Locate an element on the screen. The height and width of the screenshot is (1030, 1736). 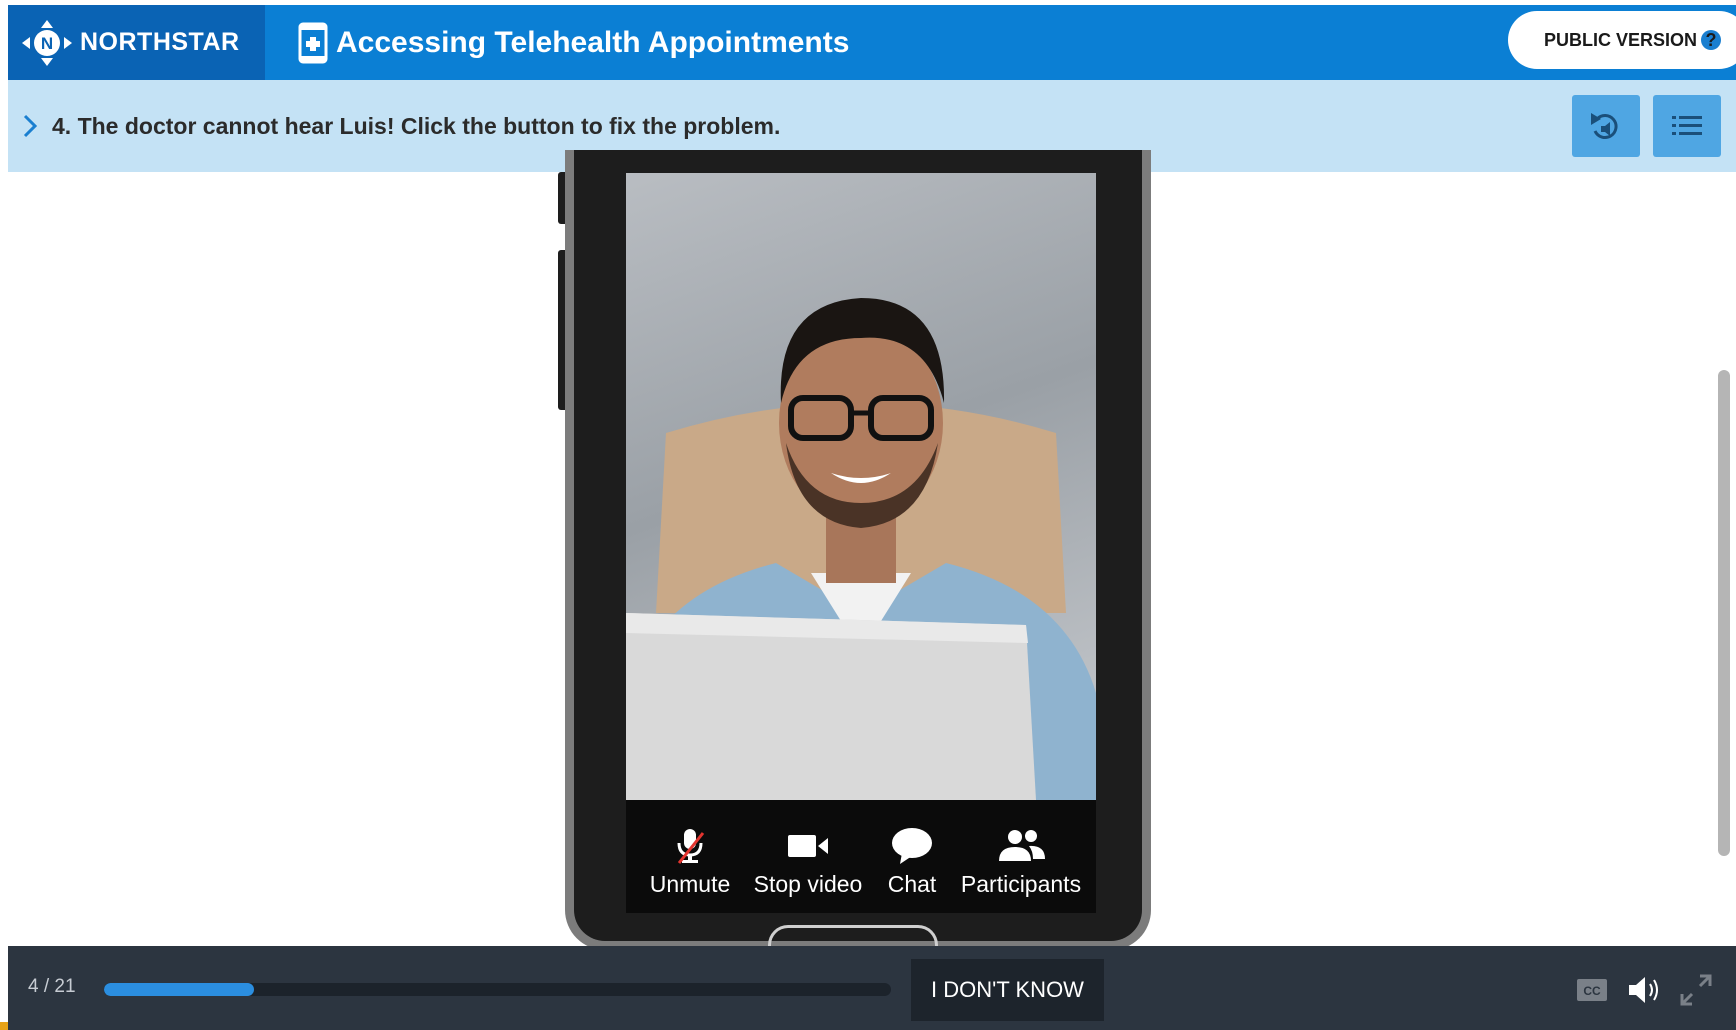
unmute-button: Unmute is located at coordinates (690, 856).